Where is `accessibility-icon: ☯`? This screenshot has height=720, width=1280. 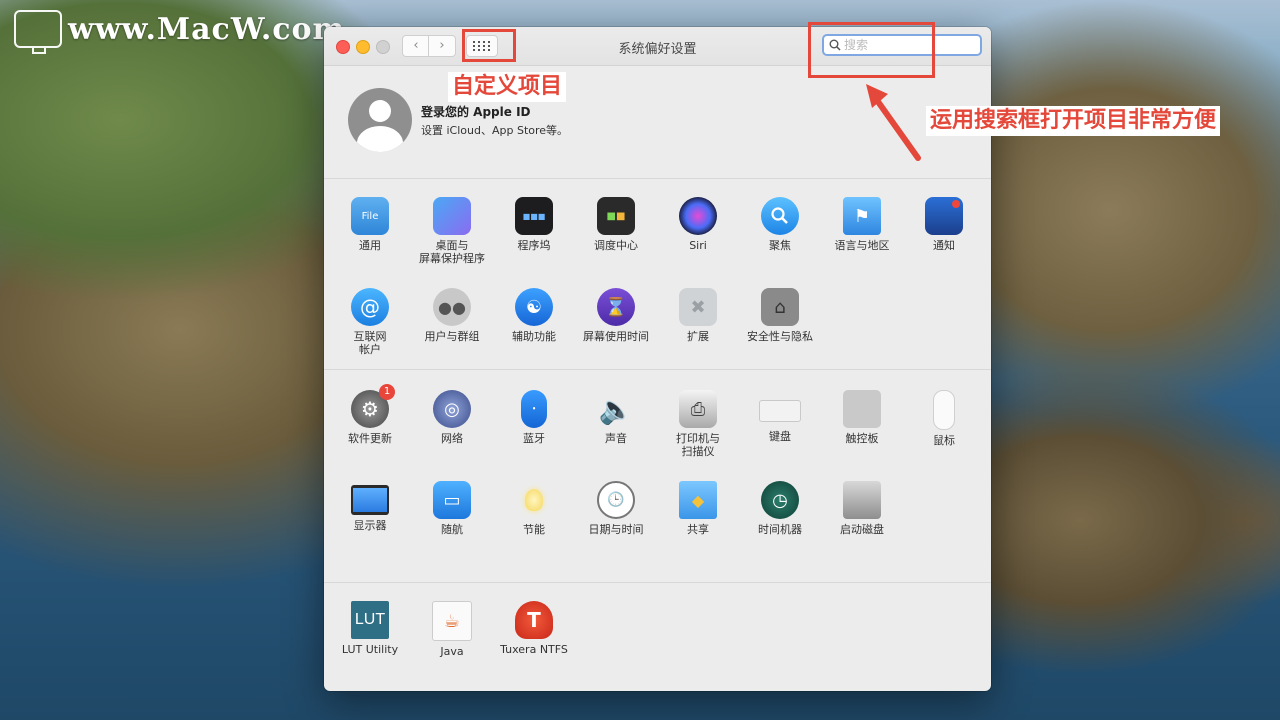 accessibility-icon: ☯ is located at coordinates (534, 307).